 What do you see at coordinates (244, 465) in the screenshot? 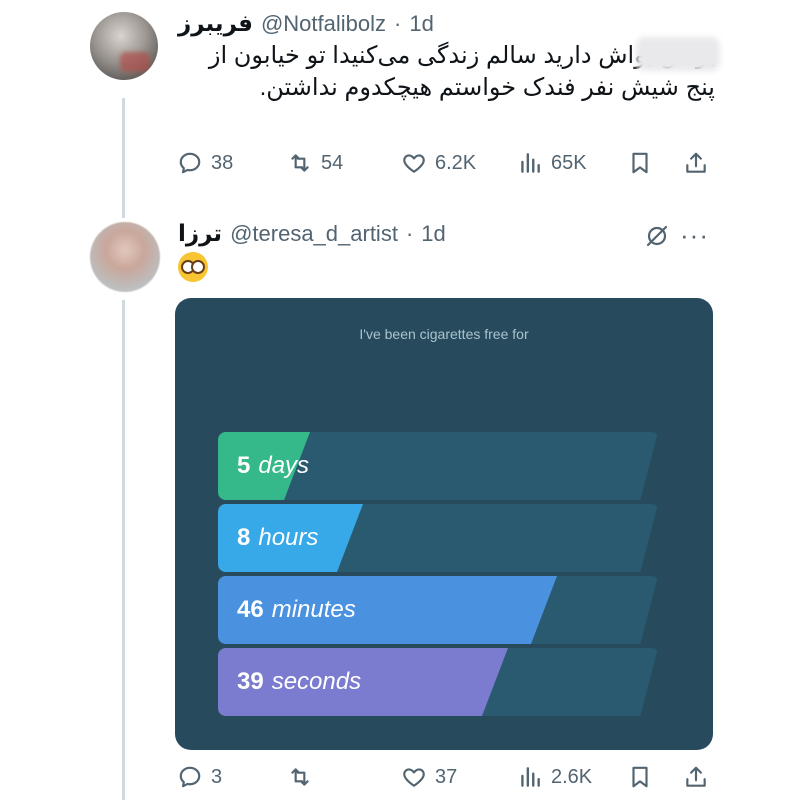
I see `timer-value: 5` at bounding box center [244, 465].